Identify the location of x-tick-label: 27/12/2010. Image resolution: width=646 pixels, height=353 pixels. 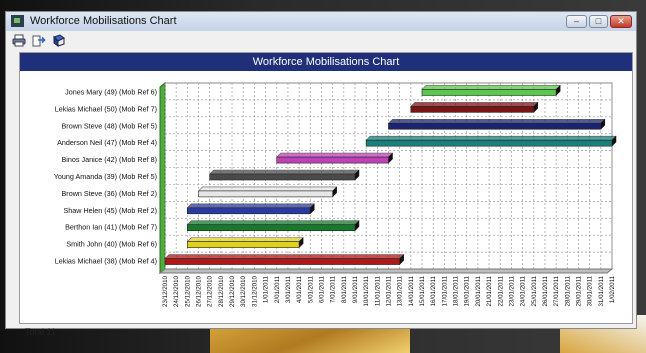
(210, 291).